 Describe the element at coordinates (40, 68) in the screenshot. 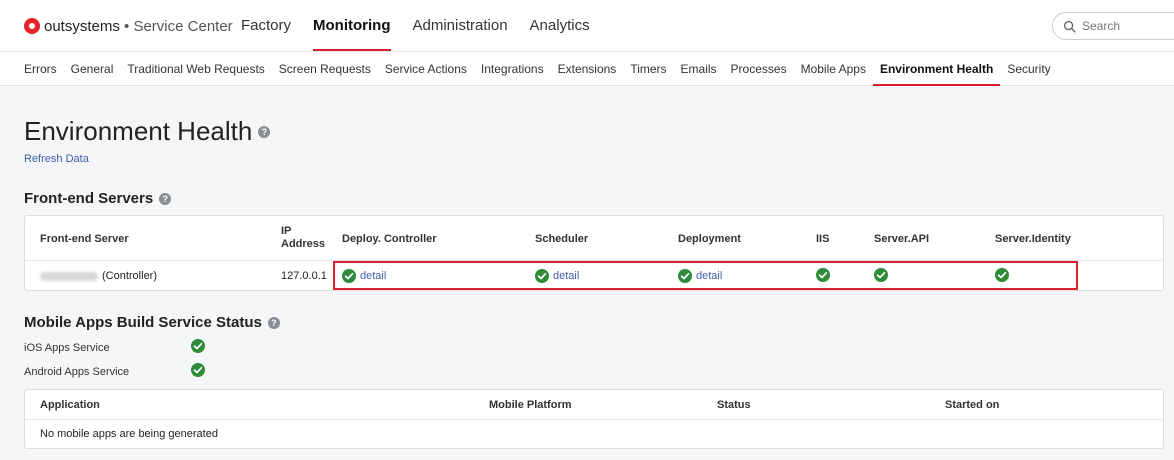

I see `sub-nav-errors: Errors` at that location.